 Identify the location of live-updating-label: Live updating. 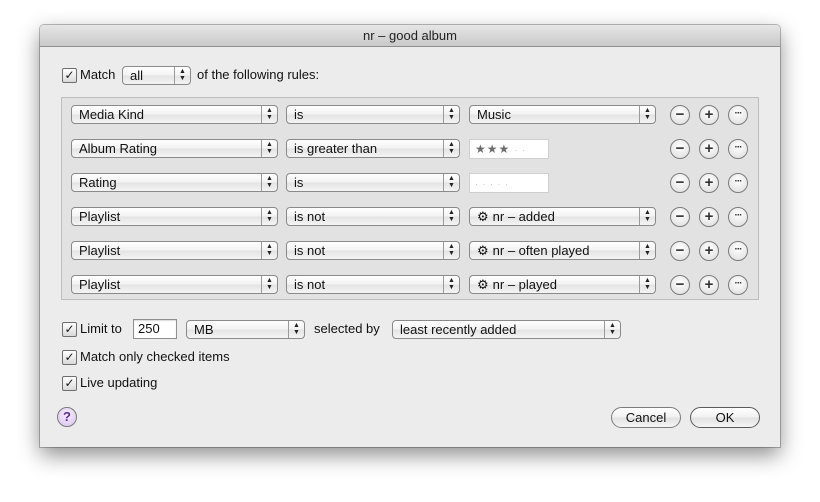
(119, 382).